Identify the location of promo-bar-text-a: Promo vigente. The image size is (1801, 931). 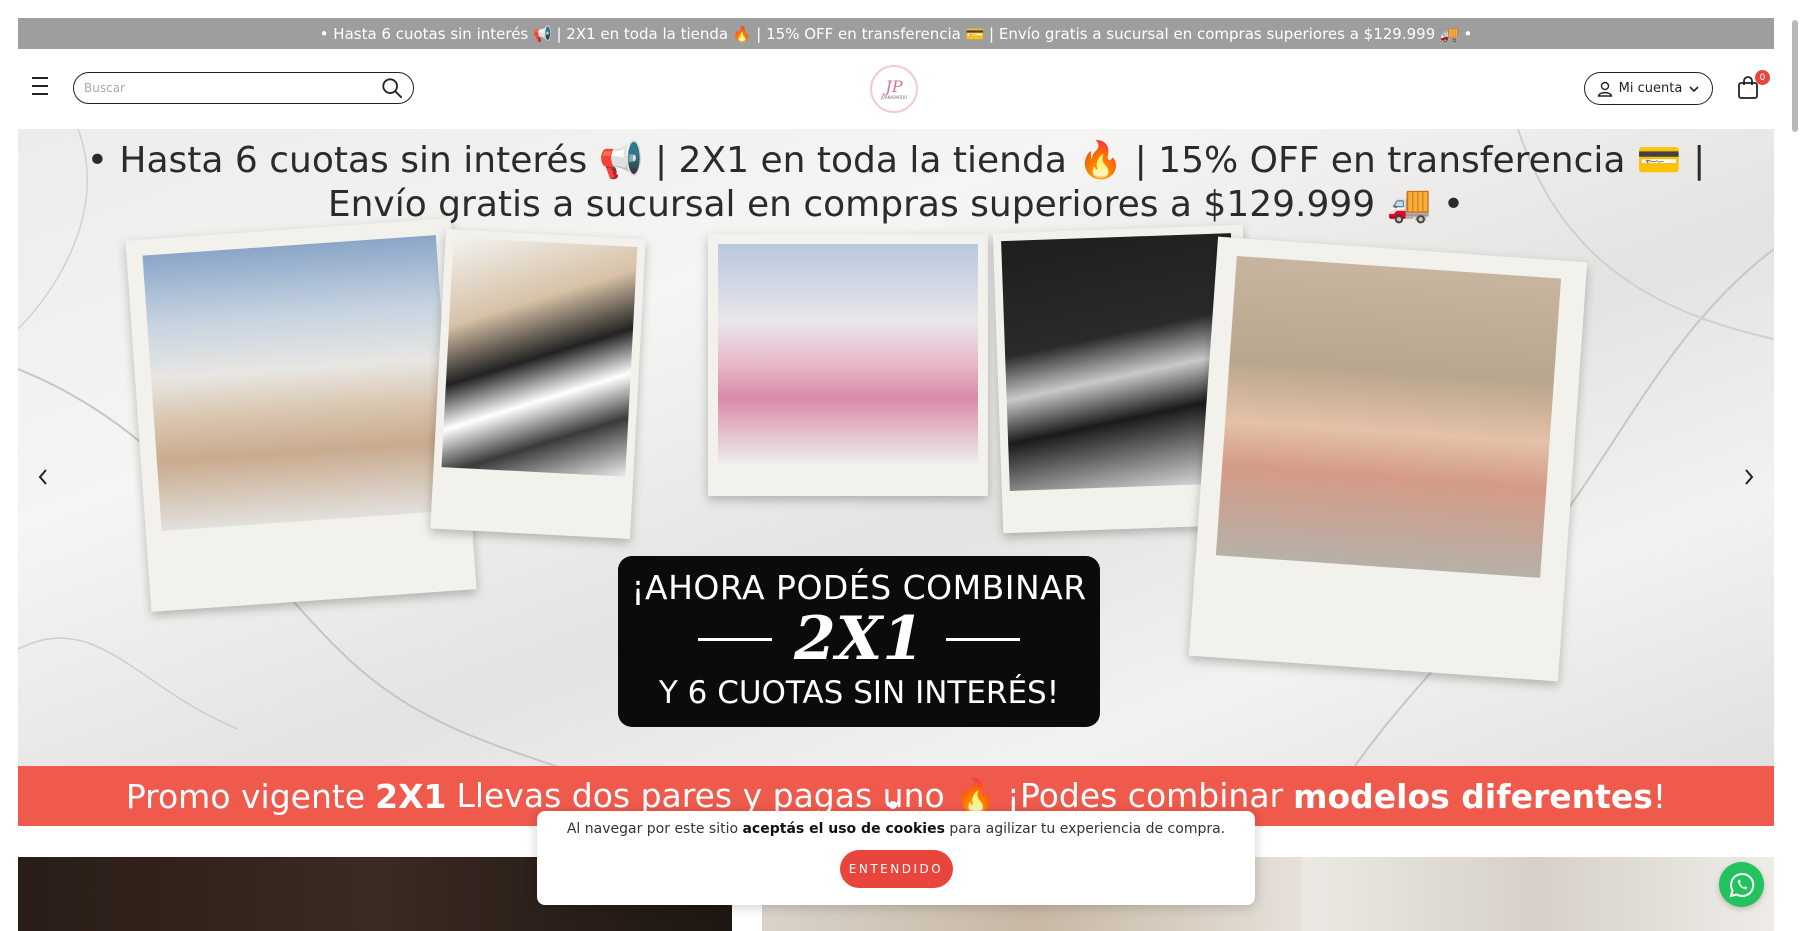
(245, 796).